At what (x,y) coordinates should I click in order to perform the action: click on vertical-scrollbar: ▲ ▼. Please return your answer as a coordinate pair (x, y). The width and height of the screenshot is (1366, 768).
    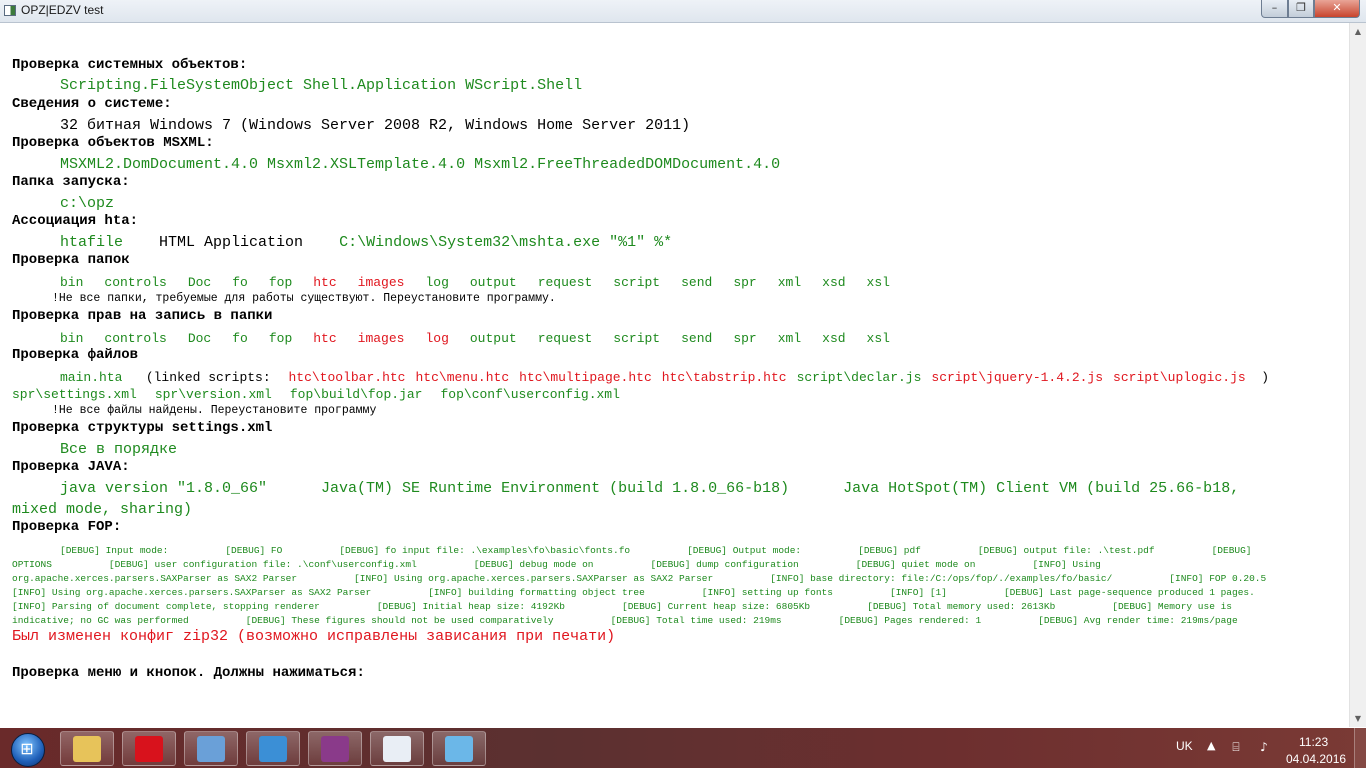
    Looking at the image, I should click on (1357, 375).